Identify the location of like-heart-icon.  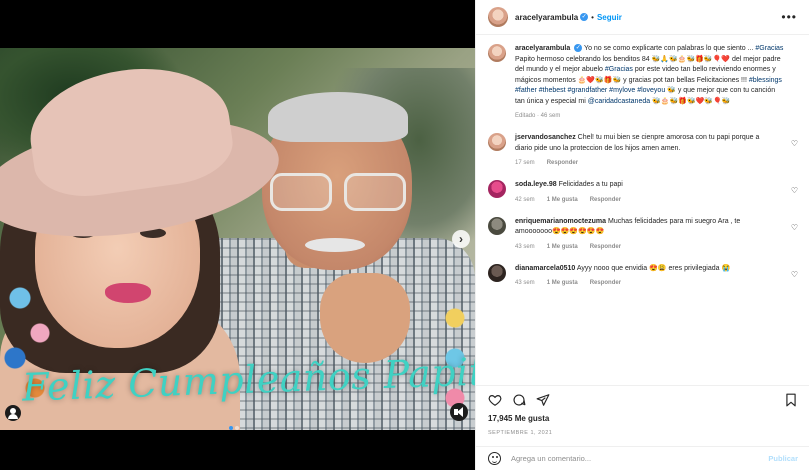
(495, 400).